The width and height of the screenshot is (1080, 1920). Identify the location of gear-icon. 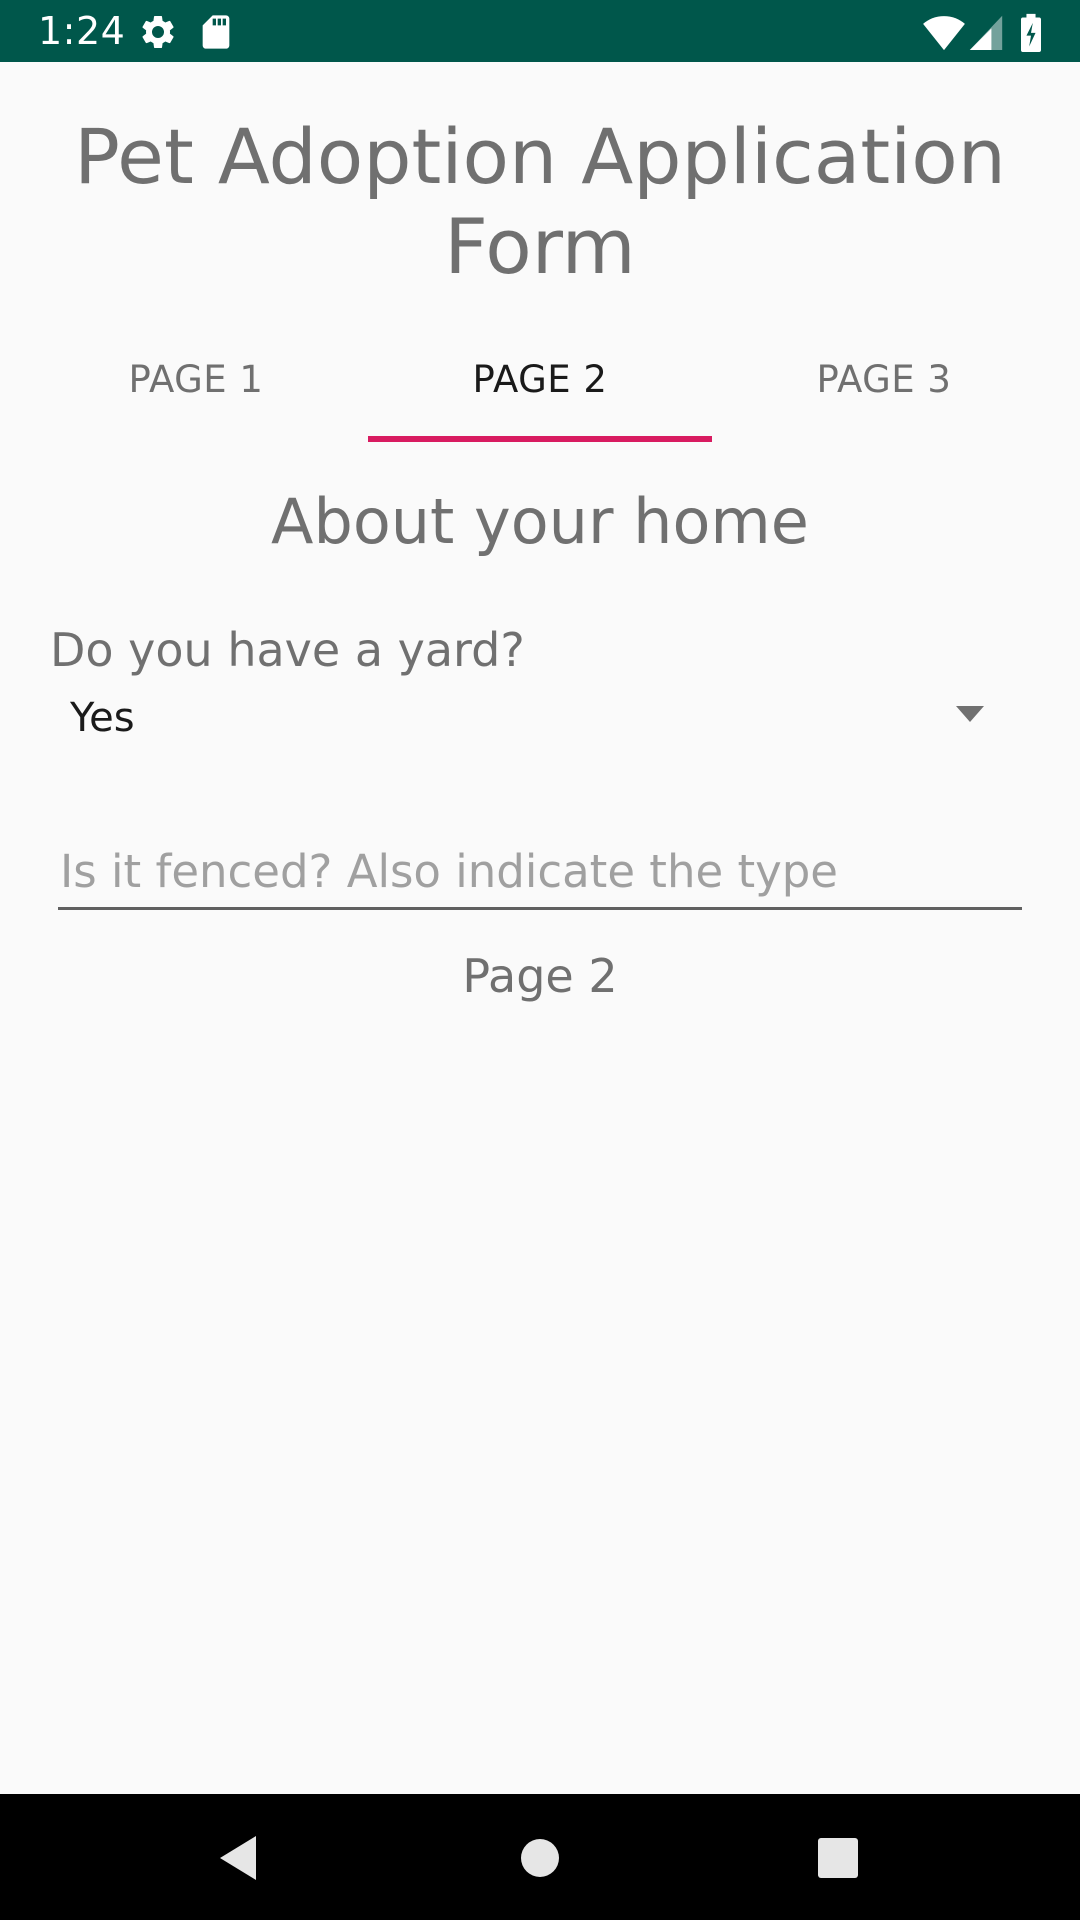
(158, 32).